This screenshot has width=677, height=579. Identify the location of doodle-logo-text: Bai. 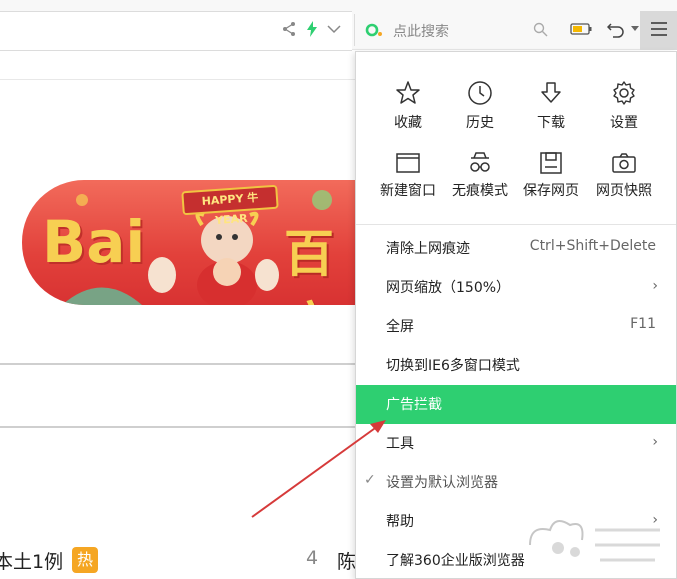
(94, 242).